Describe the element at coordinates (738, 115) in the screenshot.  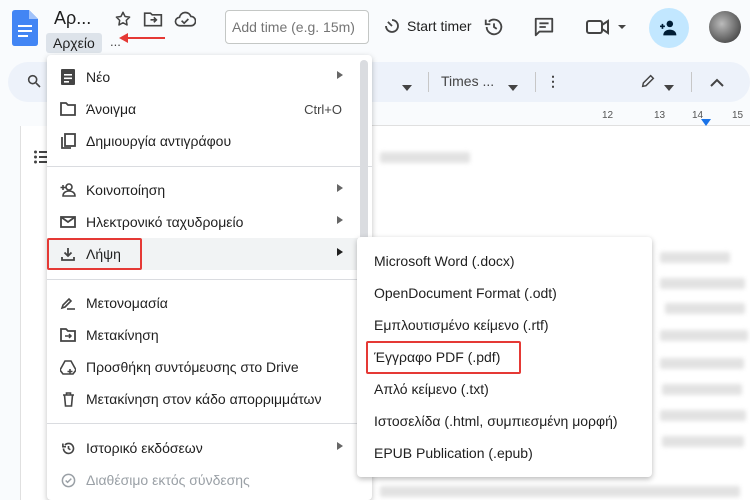
I see `ruler-tick: 15` at that location.